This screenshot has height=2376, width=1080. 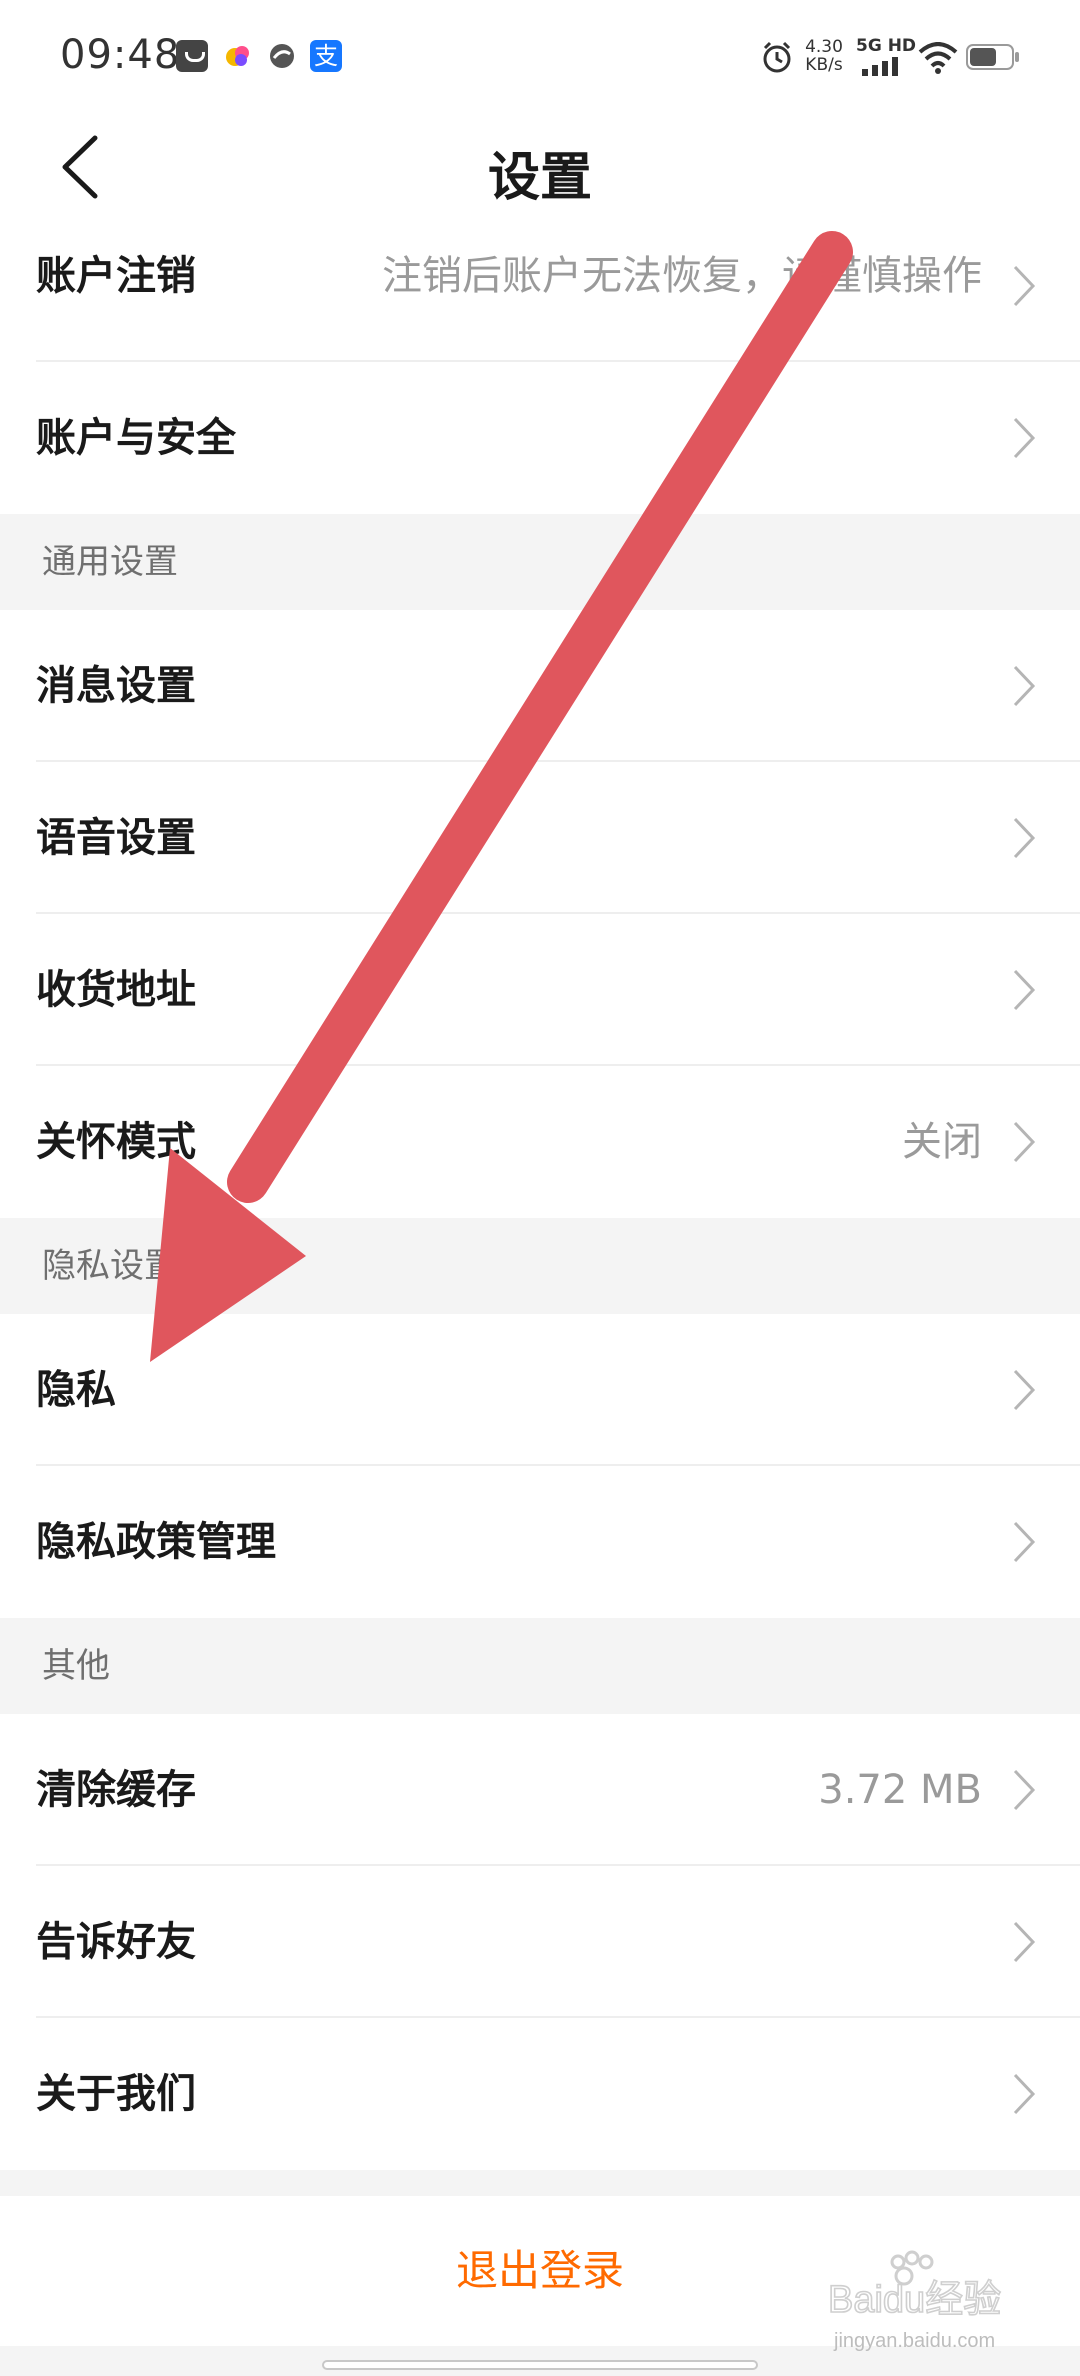 What do you see at coordinates (540, 838) in the screenshot?
I see `voice-settings-row: 语音设置` at bounding box center [540, 838].